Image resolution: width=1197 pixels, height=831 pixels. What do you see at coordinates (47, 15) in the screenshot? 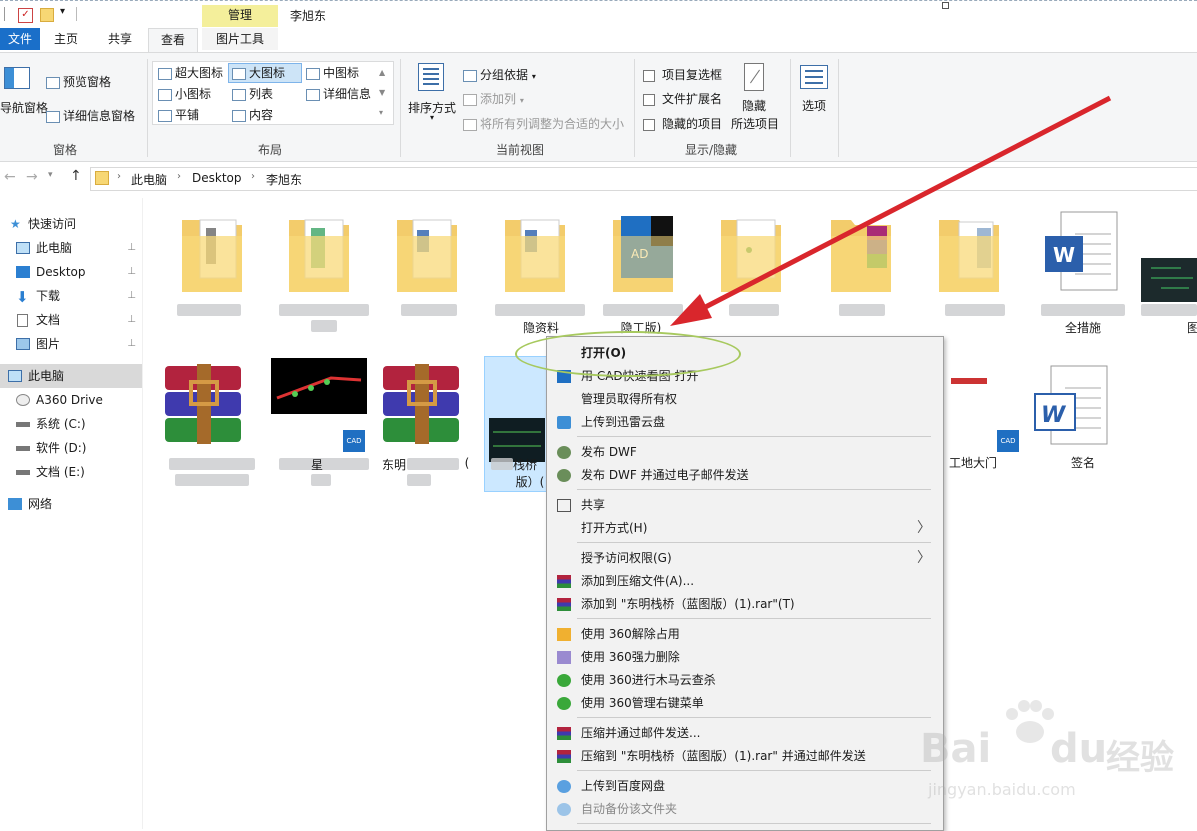
I see `new-folder-icon` at bounding box center [47, 15].